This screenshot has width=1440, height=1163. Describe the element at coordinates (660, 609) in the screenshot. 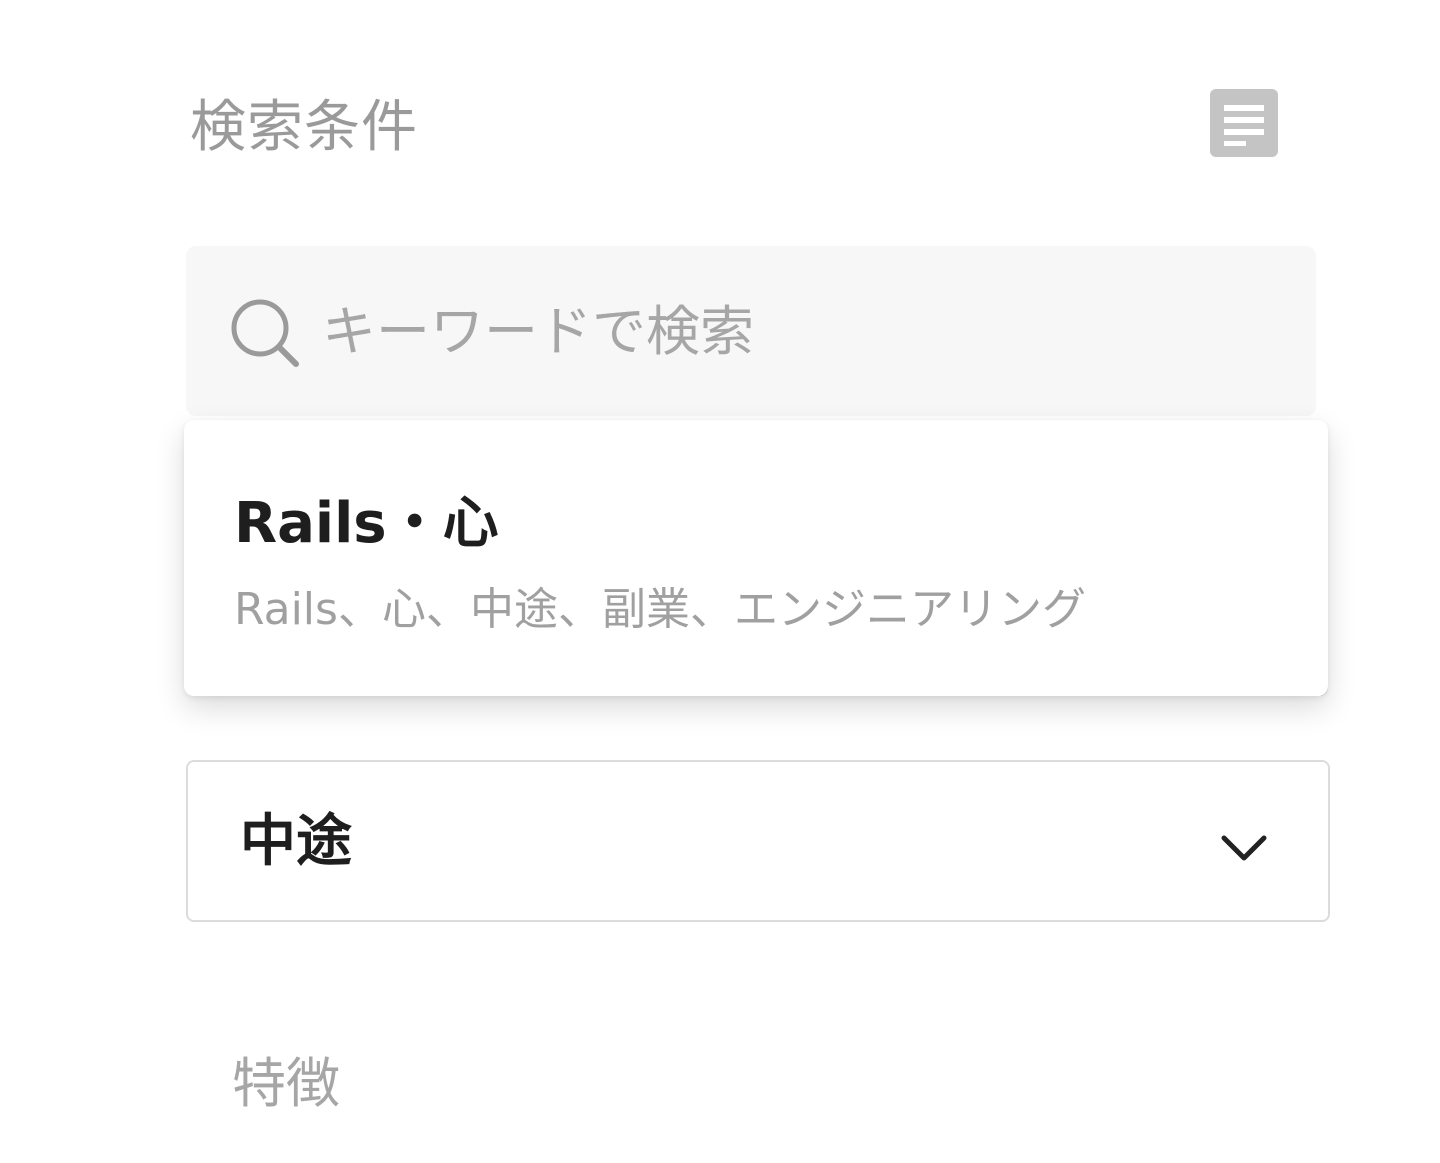

I see `suggestion-tags: Rails、心、中途、副業、エンジニアリング` at that location.